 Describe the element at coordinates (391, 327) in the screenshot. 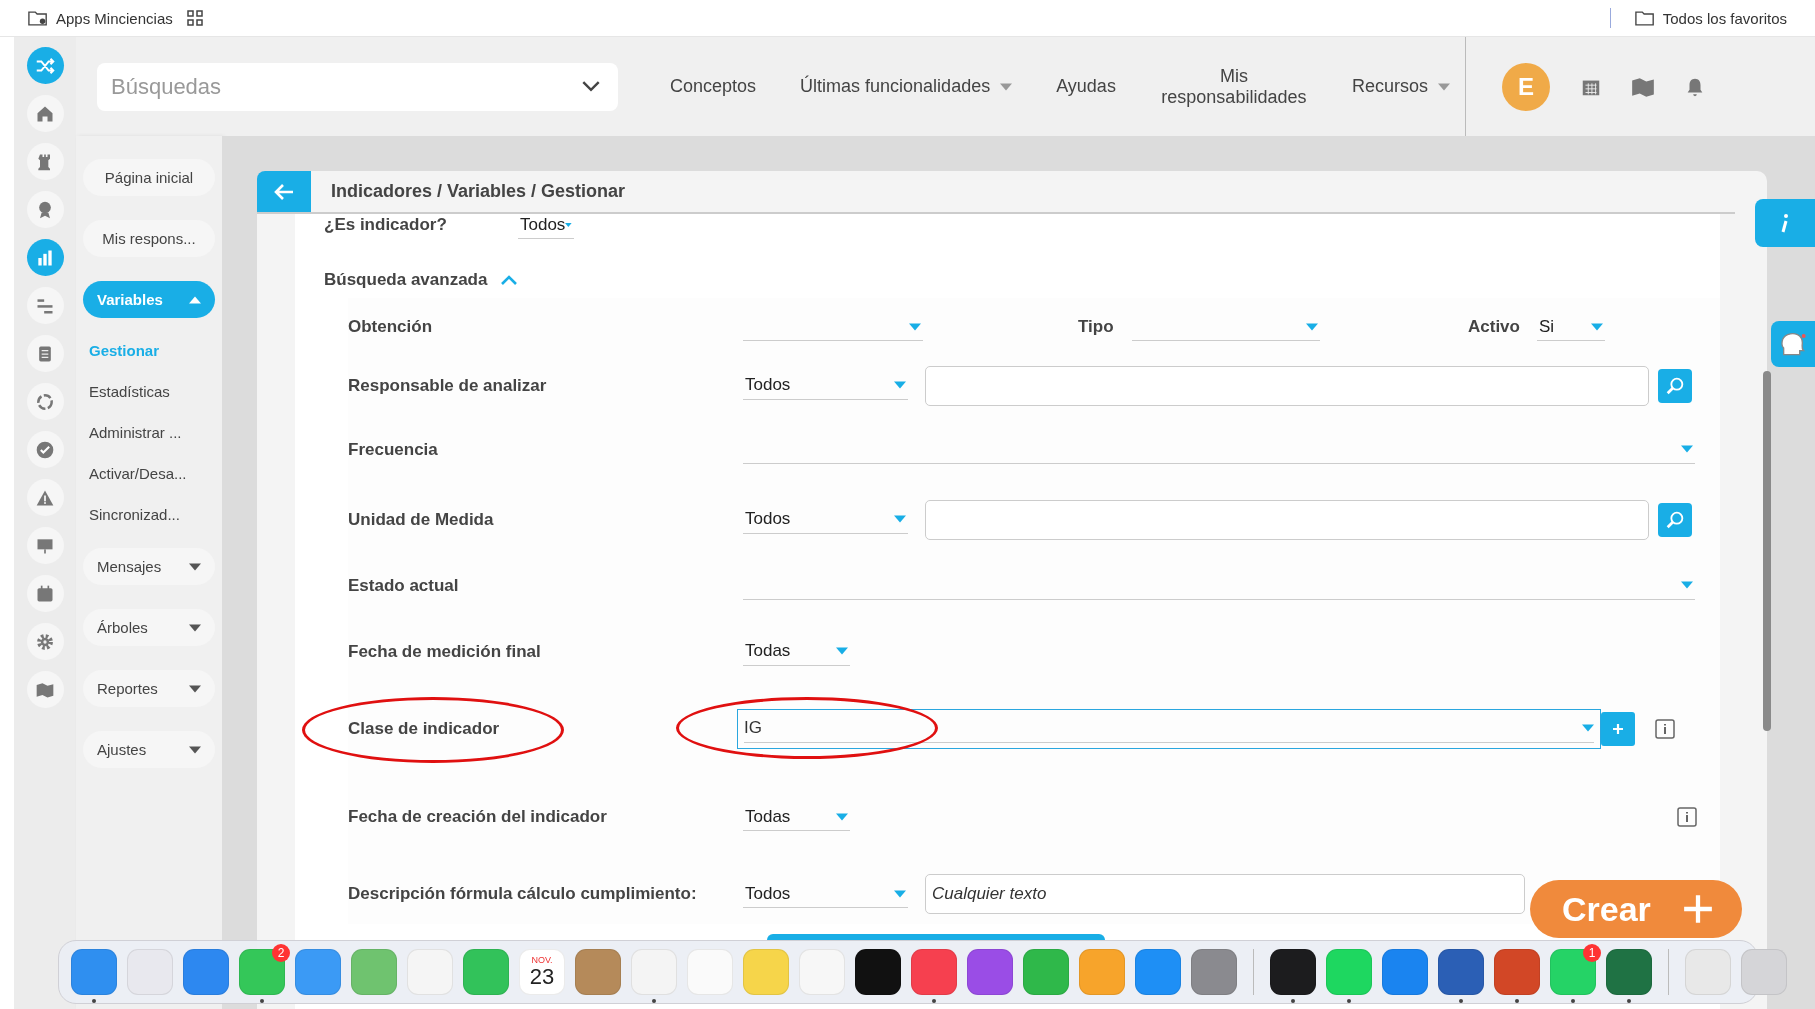

I see `field-label: Obtención` at that location.